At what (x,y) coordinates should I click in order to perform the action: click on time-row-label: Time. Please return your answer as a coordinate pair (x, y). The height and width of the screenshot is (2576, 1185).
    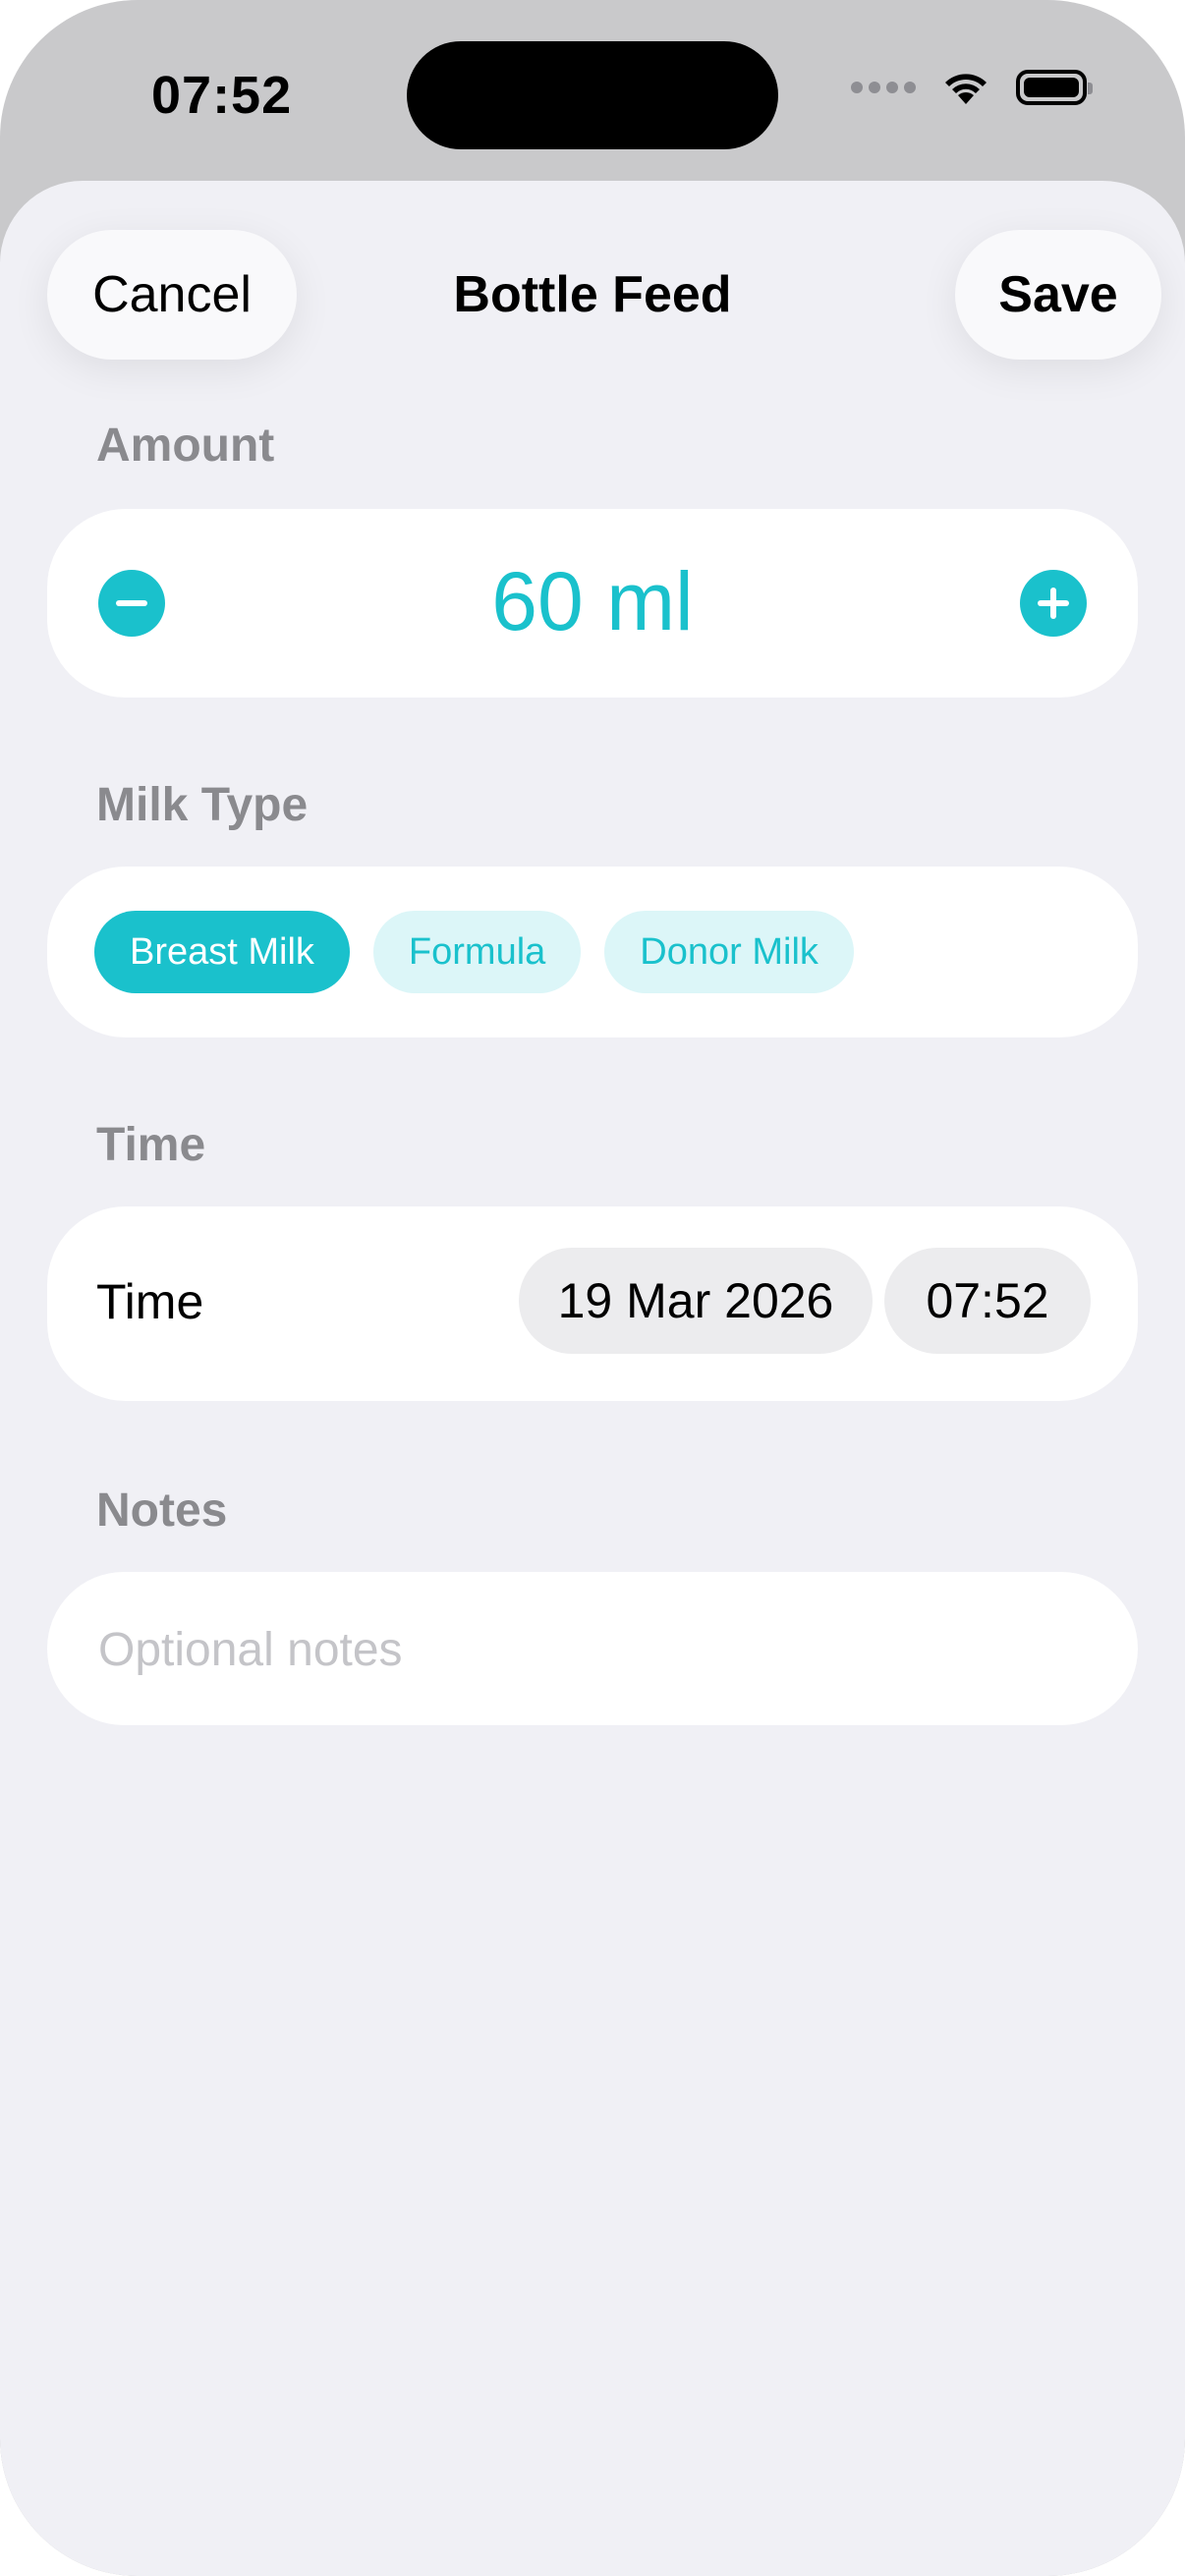
    Looking at the image, I should click on (150, 1301).